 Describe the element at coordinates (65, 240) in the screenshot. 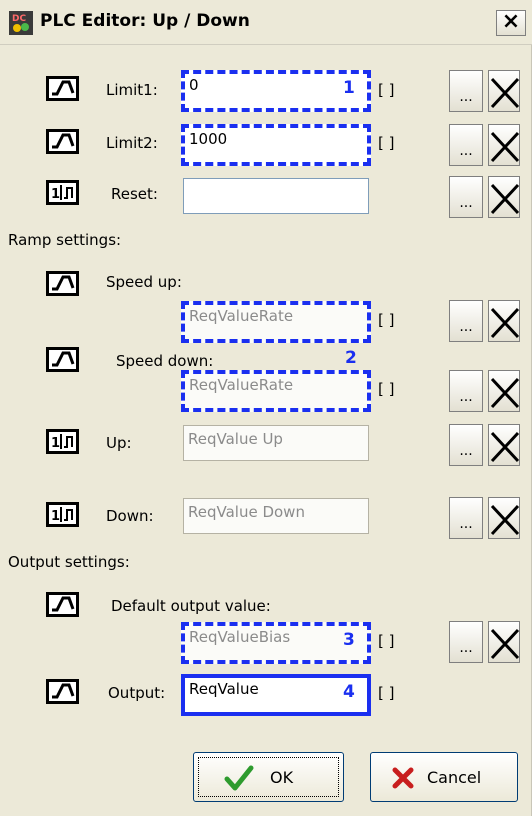

I see `ramp-settings-heading: Ramp settings:` at that location.